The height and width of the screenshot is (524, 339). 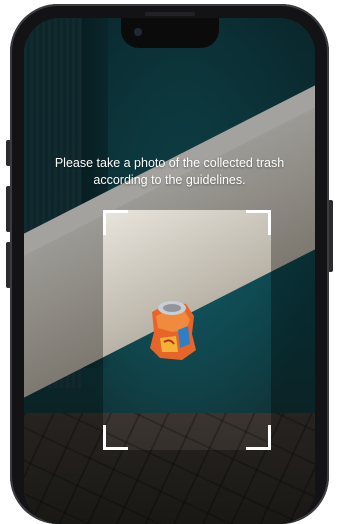 I want to click on viewfinder-corner-bottom-left-icon, so click(x=115, y=437).